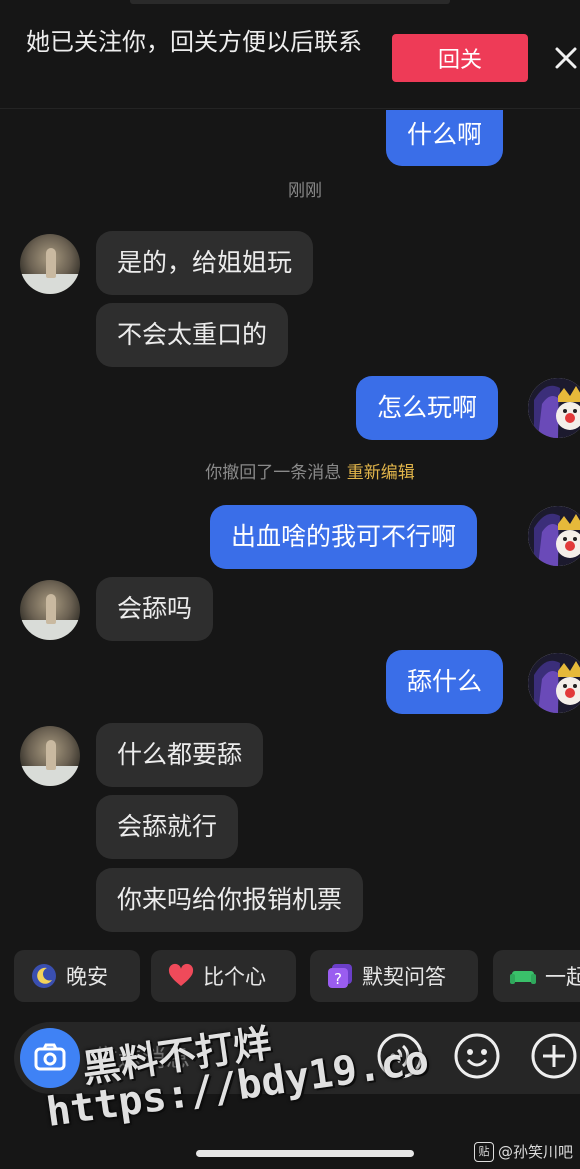 The width and height of the screenshot is (580, 1169). What do you see at coordinates (445, 682) in the screenshot?
I see `my-message-bubble: 舔什么` at bounding box center [445, 682].